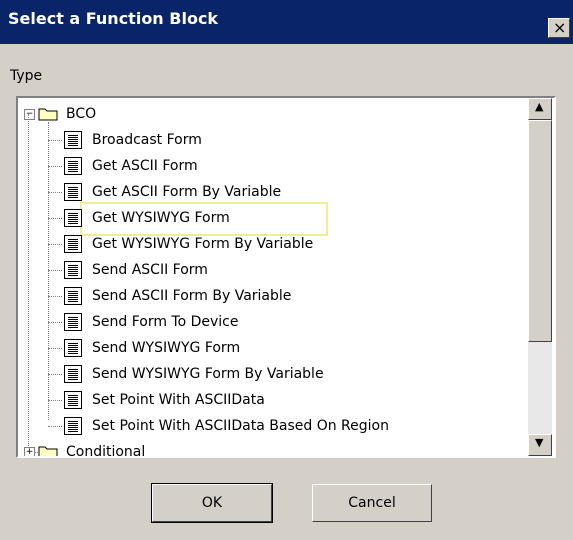 The image size is (573, 540). I want to click on collapse-icon: −, so click(29, 114).